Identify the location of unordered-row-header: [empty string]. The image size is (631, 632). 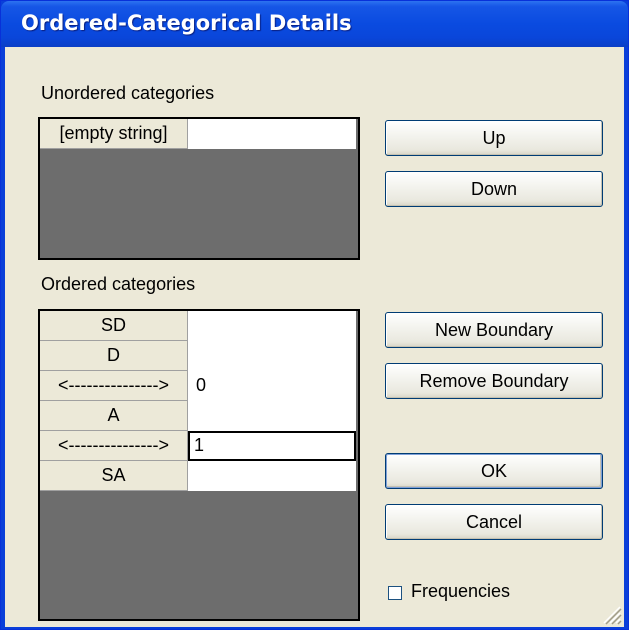
(114, 134).